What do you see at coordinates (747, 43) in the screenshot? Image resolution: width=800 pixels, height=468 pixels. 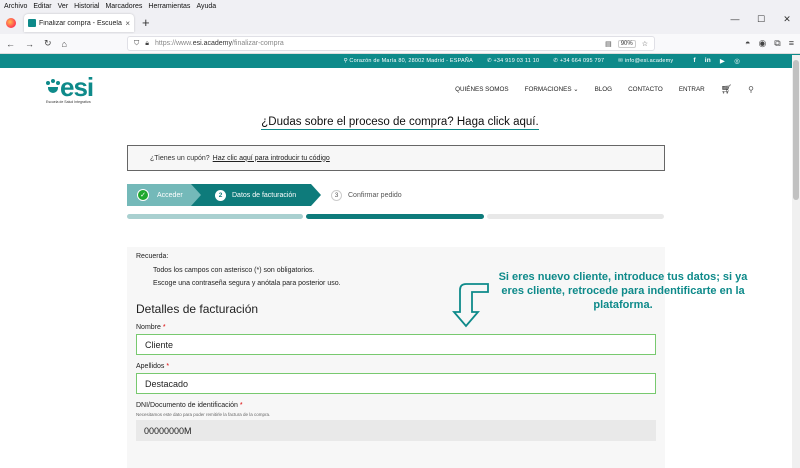 I see `pocket-icon: ◓` at bounding box center [747, 43].